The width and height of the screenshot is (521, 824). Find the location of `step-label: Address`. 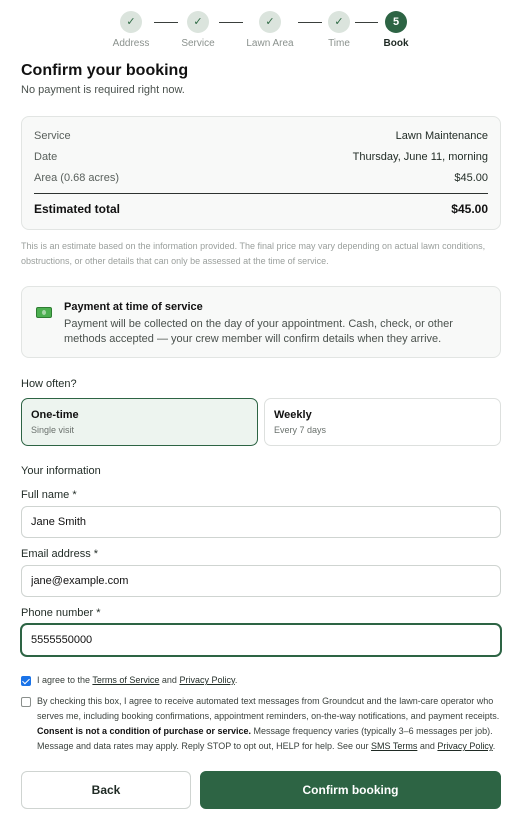

step-label: Address is located at coordinates (131, 43).